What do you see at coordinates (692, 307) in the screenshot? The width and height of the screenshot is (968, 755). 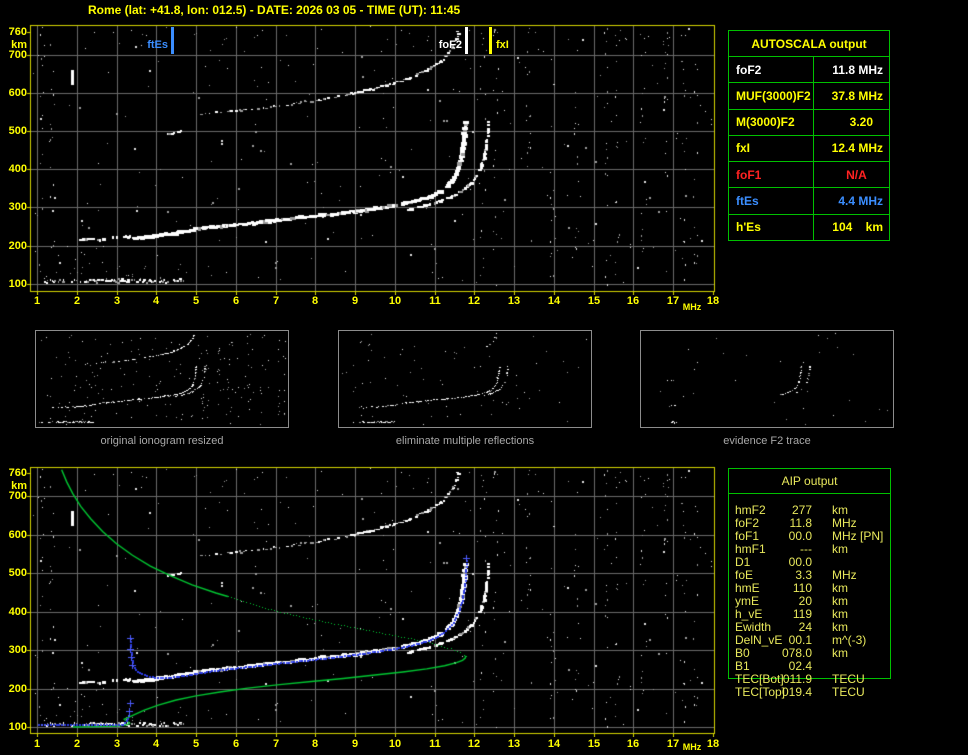 I see `top-x-axis-unit: MHz` at bounding box center [692, 307].